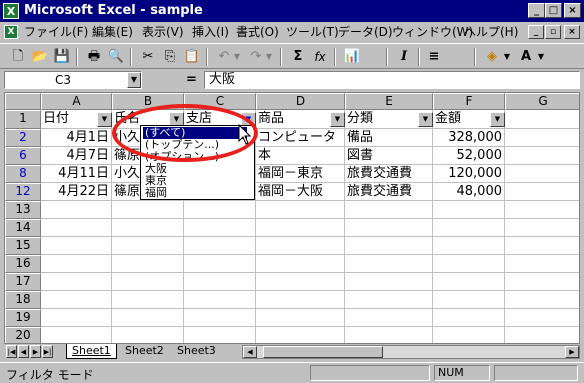 The width and height of the screenshot is (584, 383). What do you see at coordinates (195, 193) in the screenshot?
I see `filter-option-fukuoka: 福岡` at bounding box center [195, 193].